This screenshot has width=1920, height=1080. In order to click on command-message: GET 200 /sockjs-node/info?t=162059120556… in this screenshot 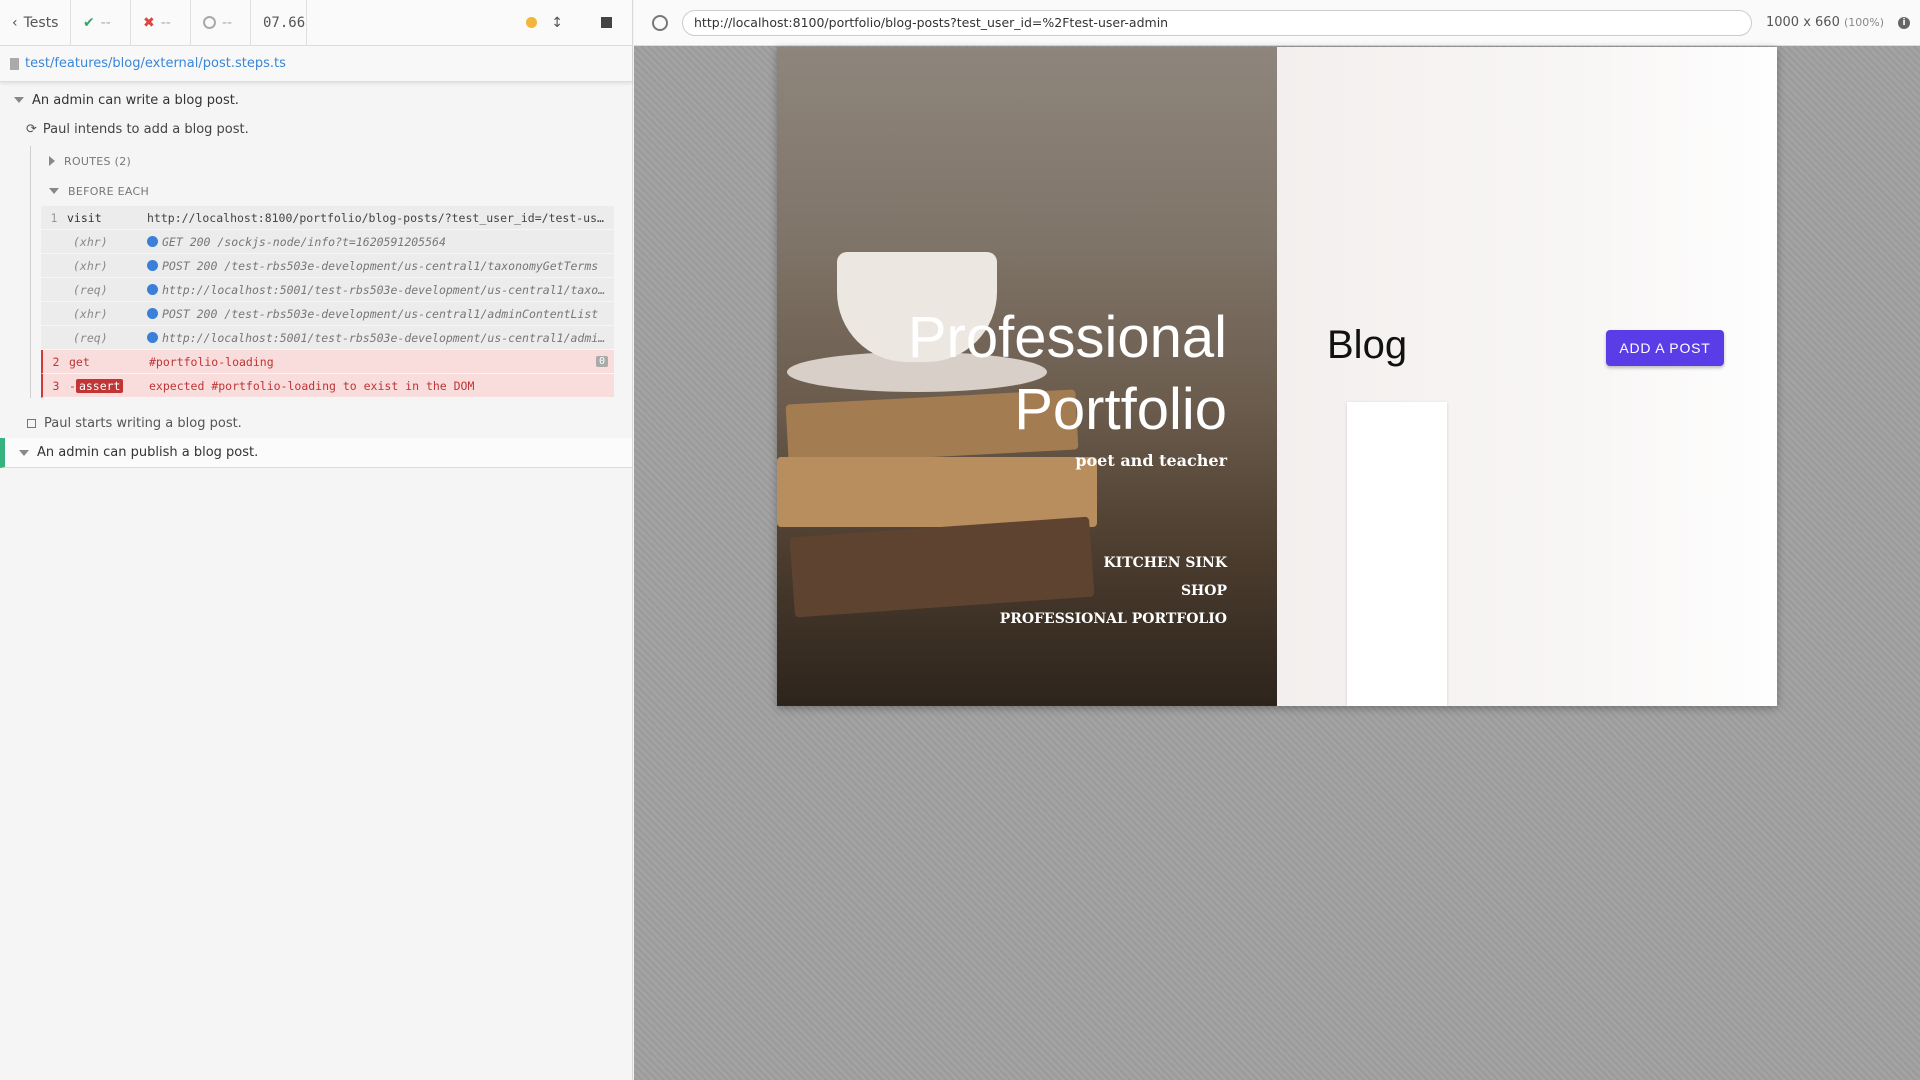, I will do `click(304, 241)`.